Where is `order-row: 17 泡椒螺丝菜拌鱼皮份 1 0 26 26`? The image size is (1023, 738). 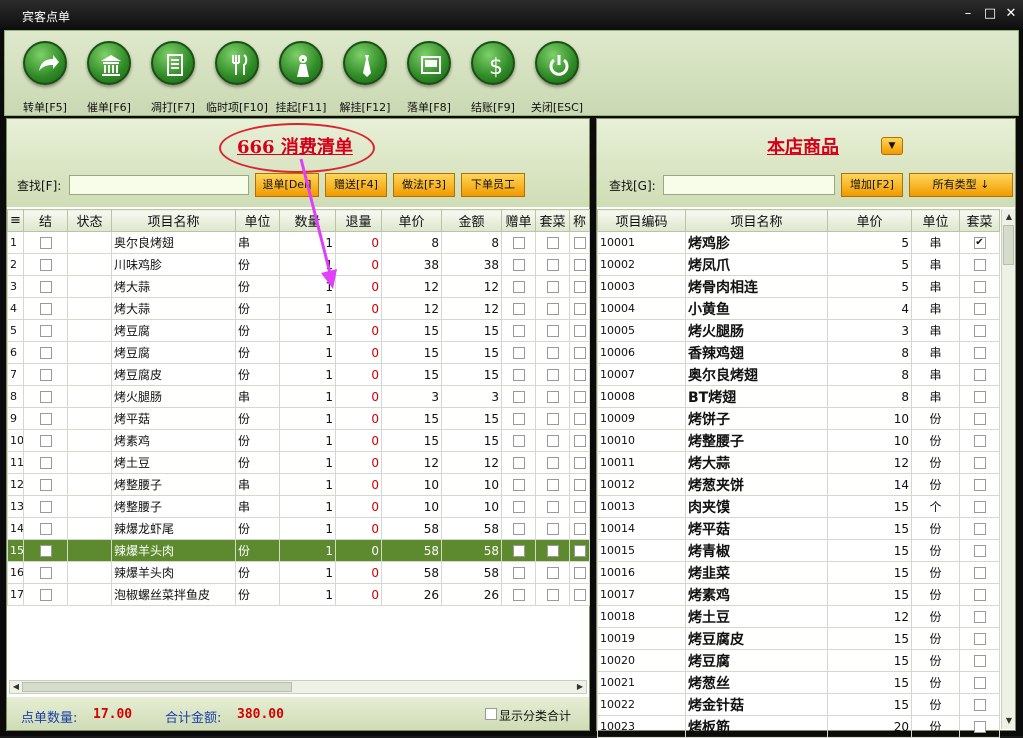
order-row: 17 泡椒螺丝菜拌鱼皮份 1 0 26 26 is located at coordinates (298, 594).